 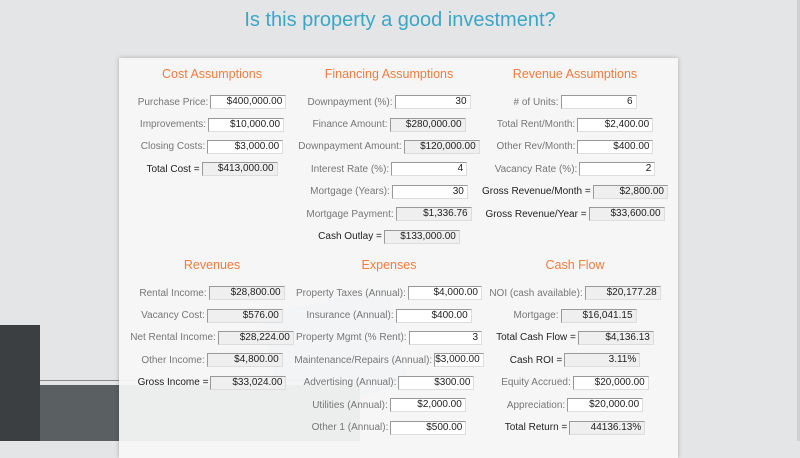 What do you see at coordinates (433, 214) in the screenshot?
I see `computed-value-field: $1,336.76` at bounding box center [433, 214].